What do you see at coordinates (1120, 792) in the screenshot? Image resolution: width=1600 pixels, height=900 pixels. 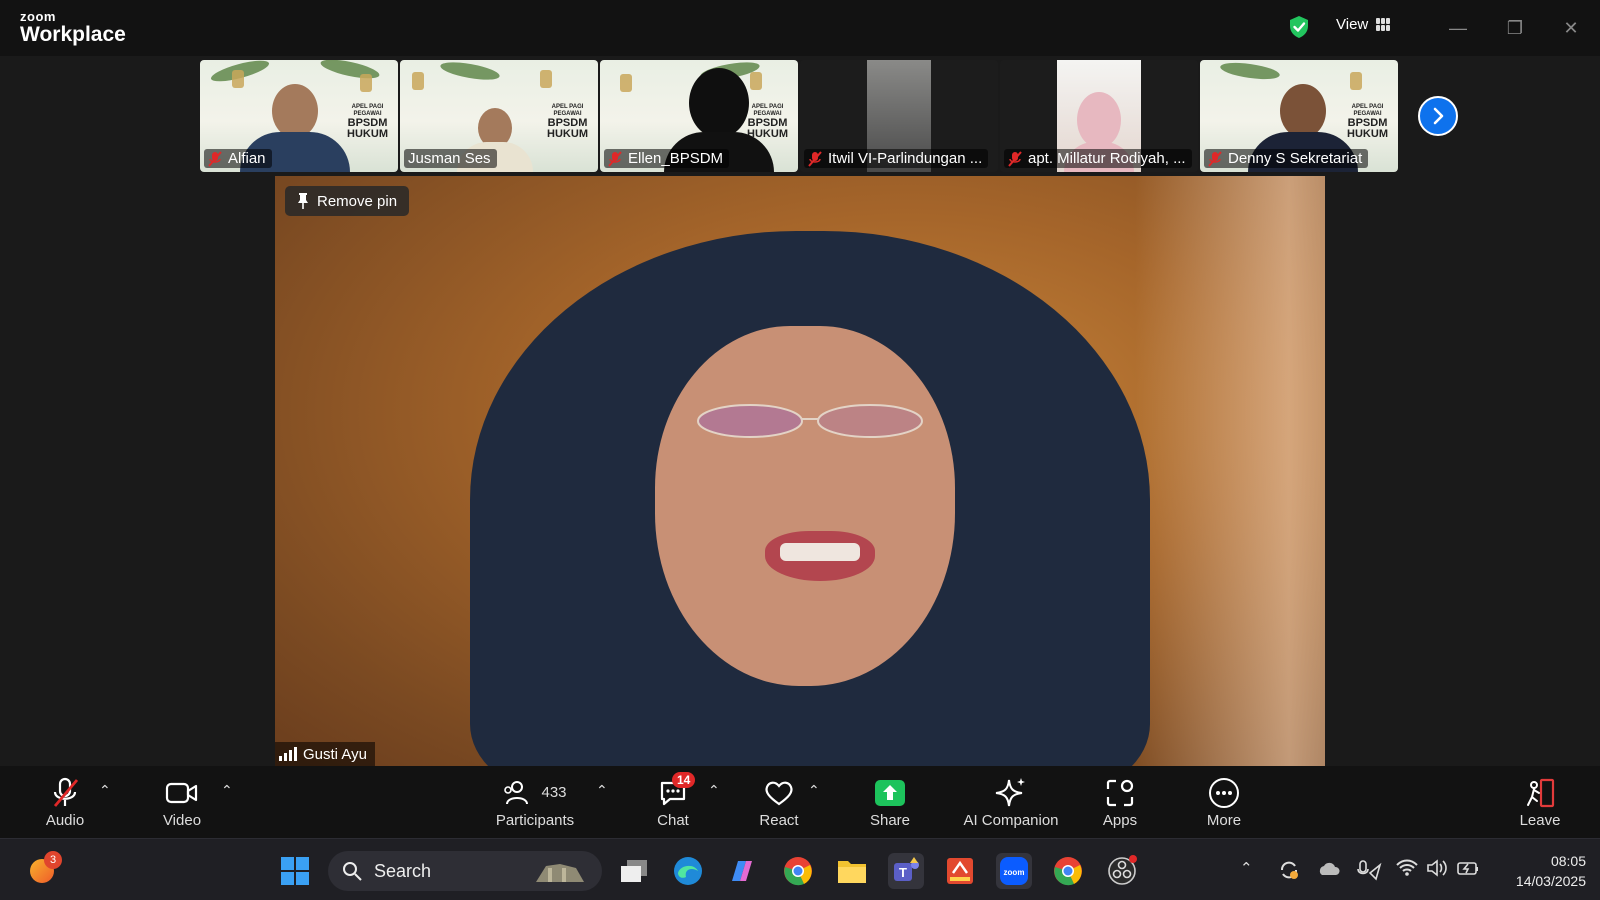 I see `apps-icon` at bounding box center [1120, 792].